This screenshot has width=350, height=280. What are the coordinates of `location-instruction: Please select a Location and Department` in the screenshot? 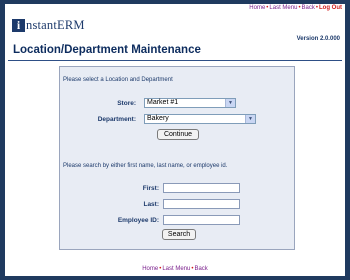 It's located at (118, 80).